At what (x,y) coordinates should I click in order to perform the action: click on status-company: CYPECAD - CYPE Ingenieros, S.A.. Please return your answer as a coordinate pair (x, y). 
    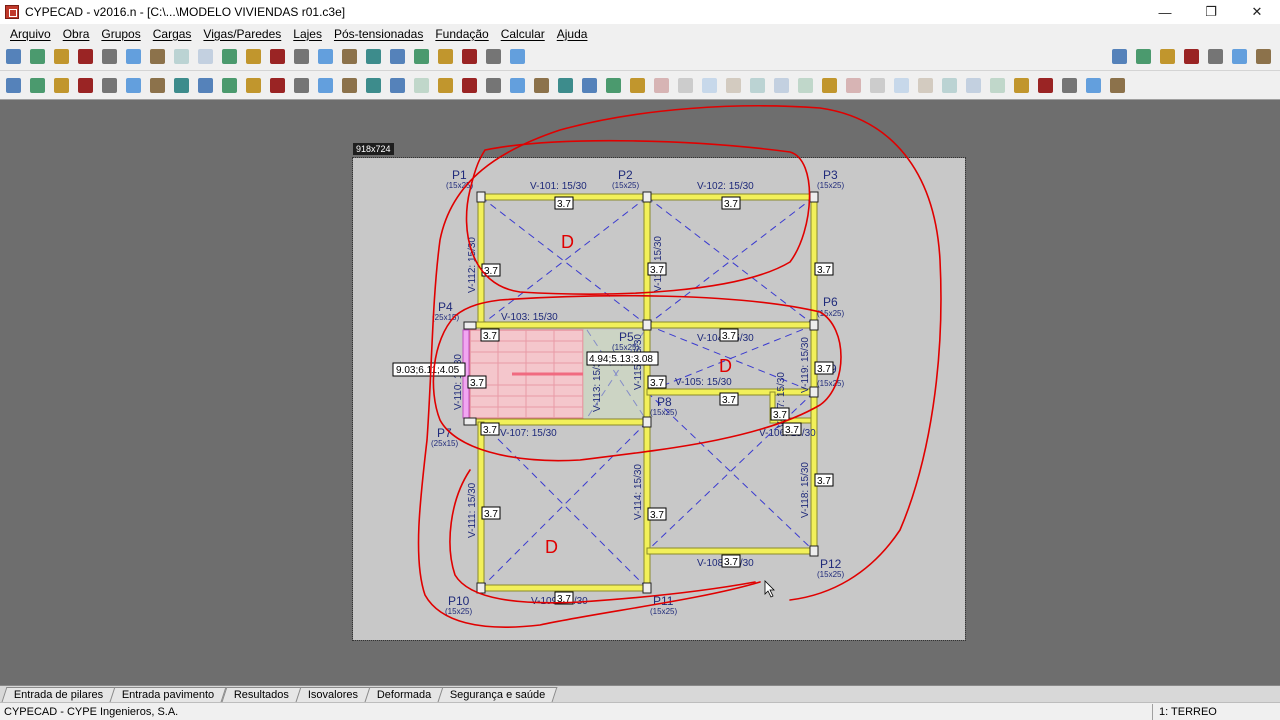
    Looking at the image, I should click on (91, 711).